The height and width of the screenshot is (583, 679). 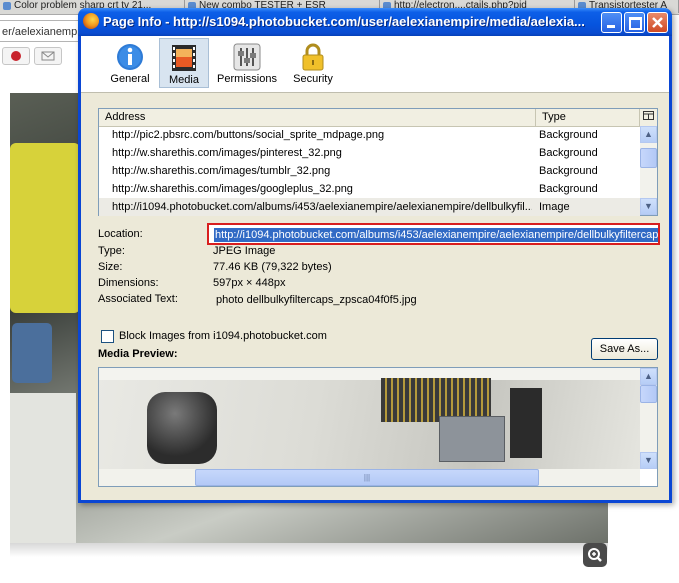 What do you see at coordinates (309, 550) in the screenshot?
I see `photo-shadow` at bounding box center [309, 550].